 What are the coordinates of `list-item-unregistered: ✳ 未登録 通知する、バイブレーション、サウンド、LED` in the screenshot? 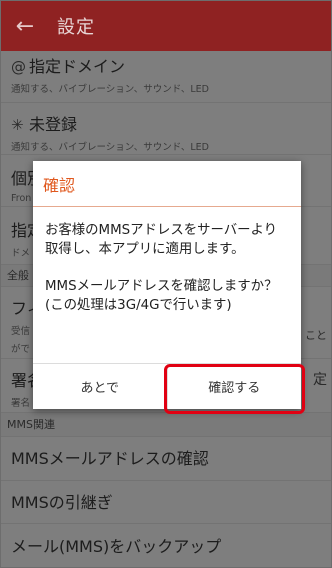 It's located at (166, 129).